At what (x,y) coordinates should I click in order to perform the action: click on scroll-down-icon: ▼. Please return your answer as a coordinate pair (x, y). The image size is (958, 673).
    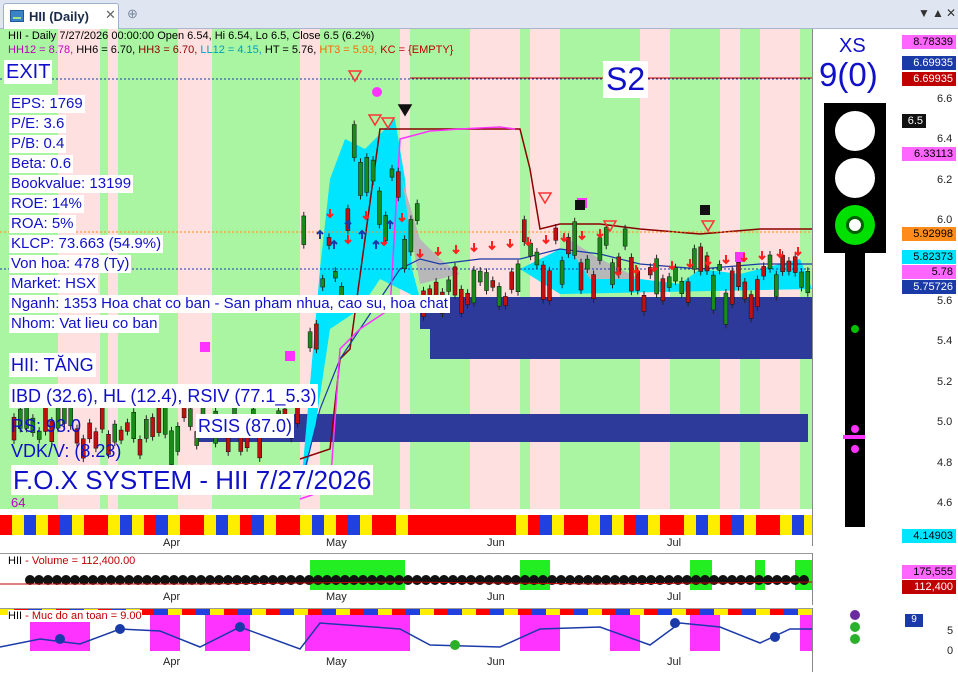
    Looking at the image, I should click on (924, 13).